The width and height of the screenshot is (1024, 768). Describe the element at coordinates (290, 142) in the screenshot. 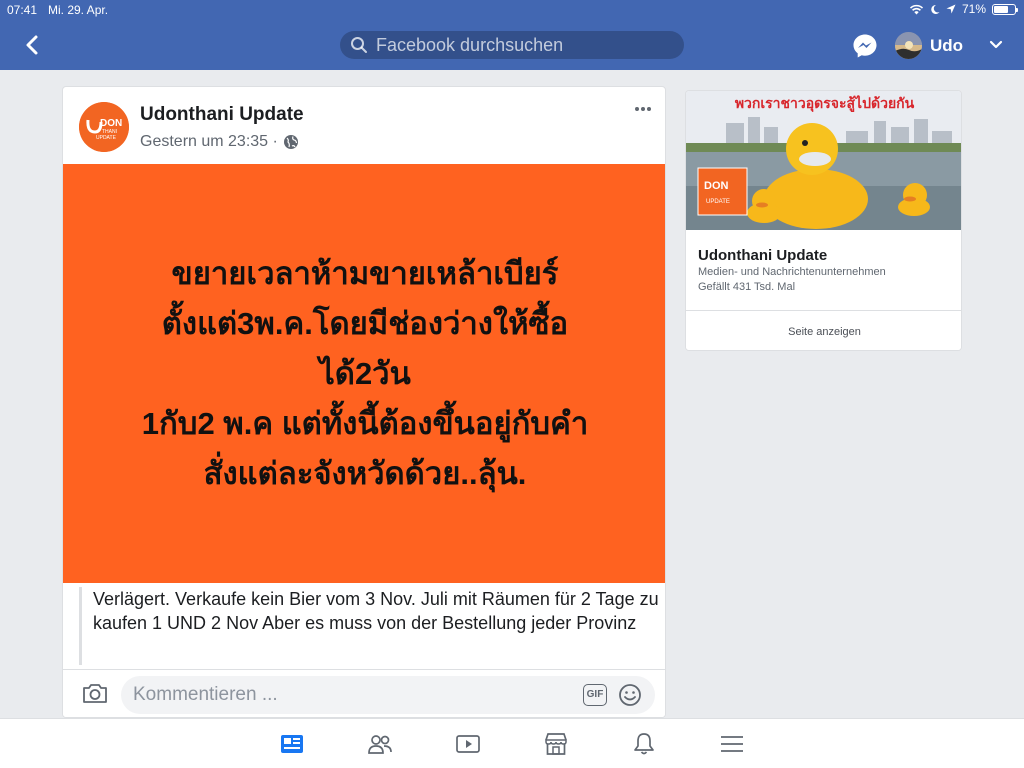

I see `globe-icon` at that location.